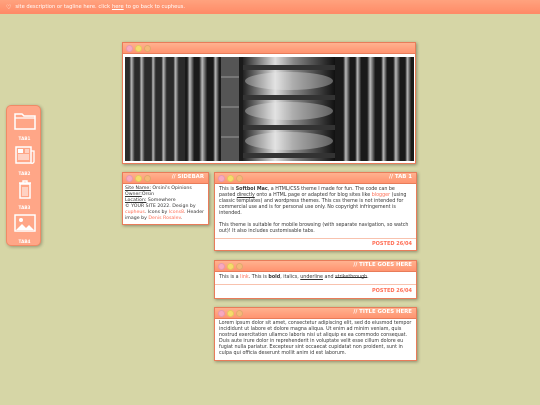  Describe the element at coordinates (133, 194) in the screenshot. I see `owner-label: Owner:` at that location.